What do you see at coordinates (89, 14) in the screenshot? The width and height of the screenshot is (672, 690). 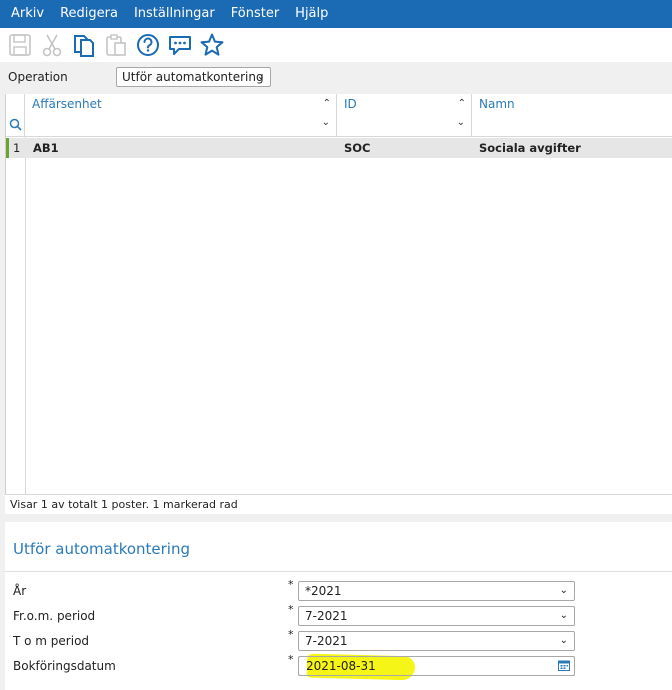 I see `menu-redigera: Redigera` at bounding box center [89, 14].